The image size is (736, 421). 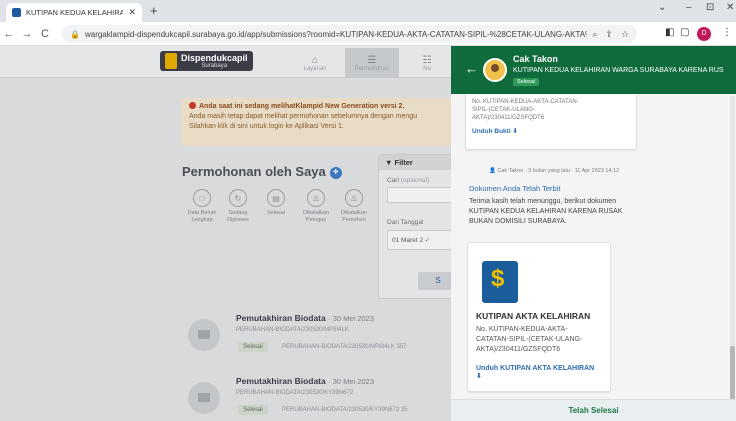 What do you see at coordinates (154, 10) in the screenshot?
I see `new-tab-button: +` at bounding box center [154, 10].